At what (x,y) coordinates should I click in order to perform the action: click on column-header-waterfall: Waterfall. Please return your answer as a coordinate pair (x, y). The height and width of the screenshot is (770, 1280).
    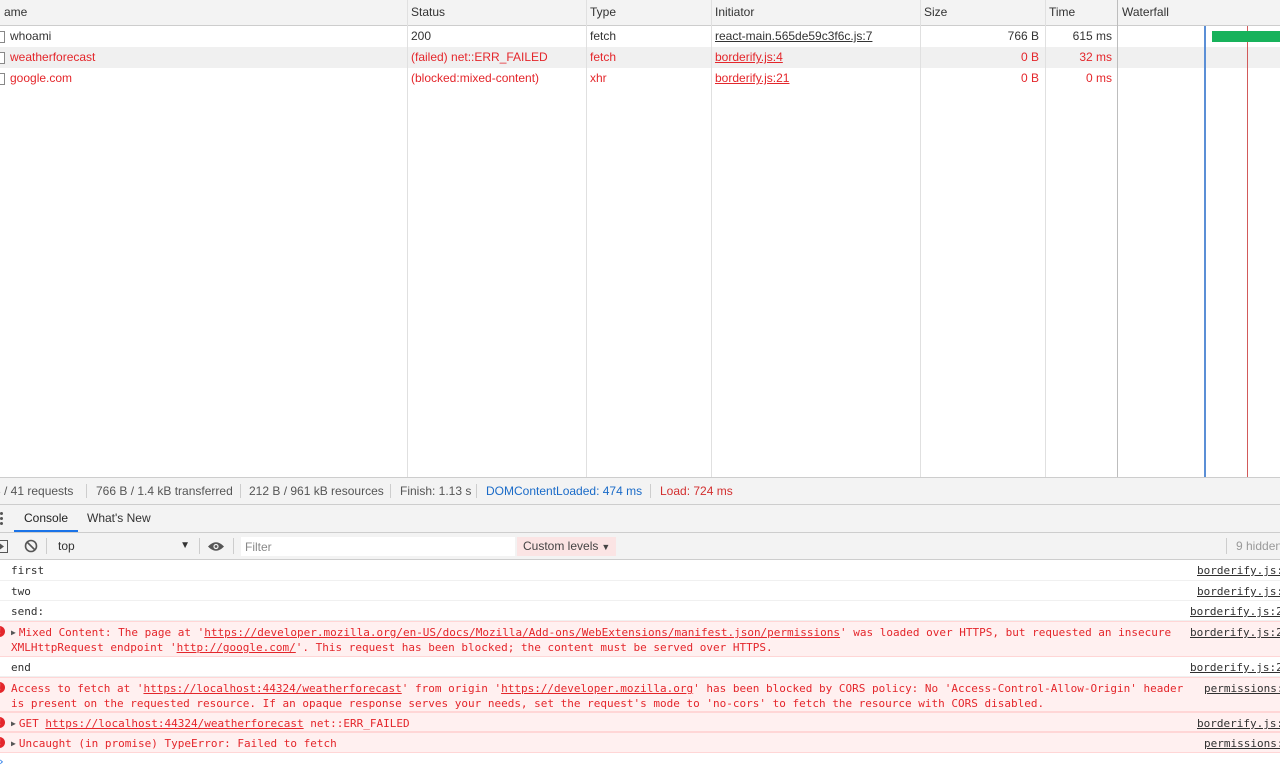
    Looking at the image, I should click on (1199, 12).